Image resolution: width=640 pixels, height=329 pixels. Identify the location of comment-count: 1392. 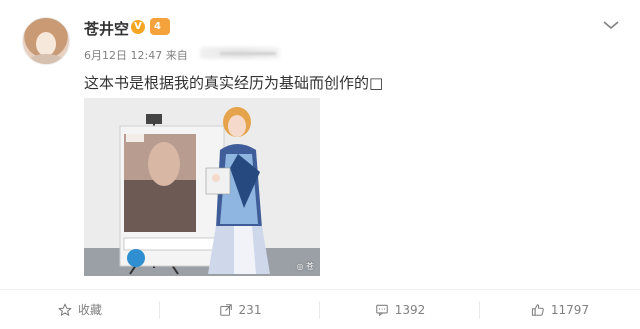
(410, 309).